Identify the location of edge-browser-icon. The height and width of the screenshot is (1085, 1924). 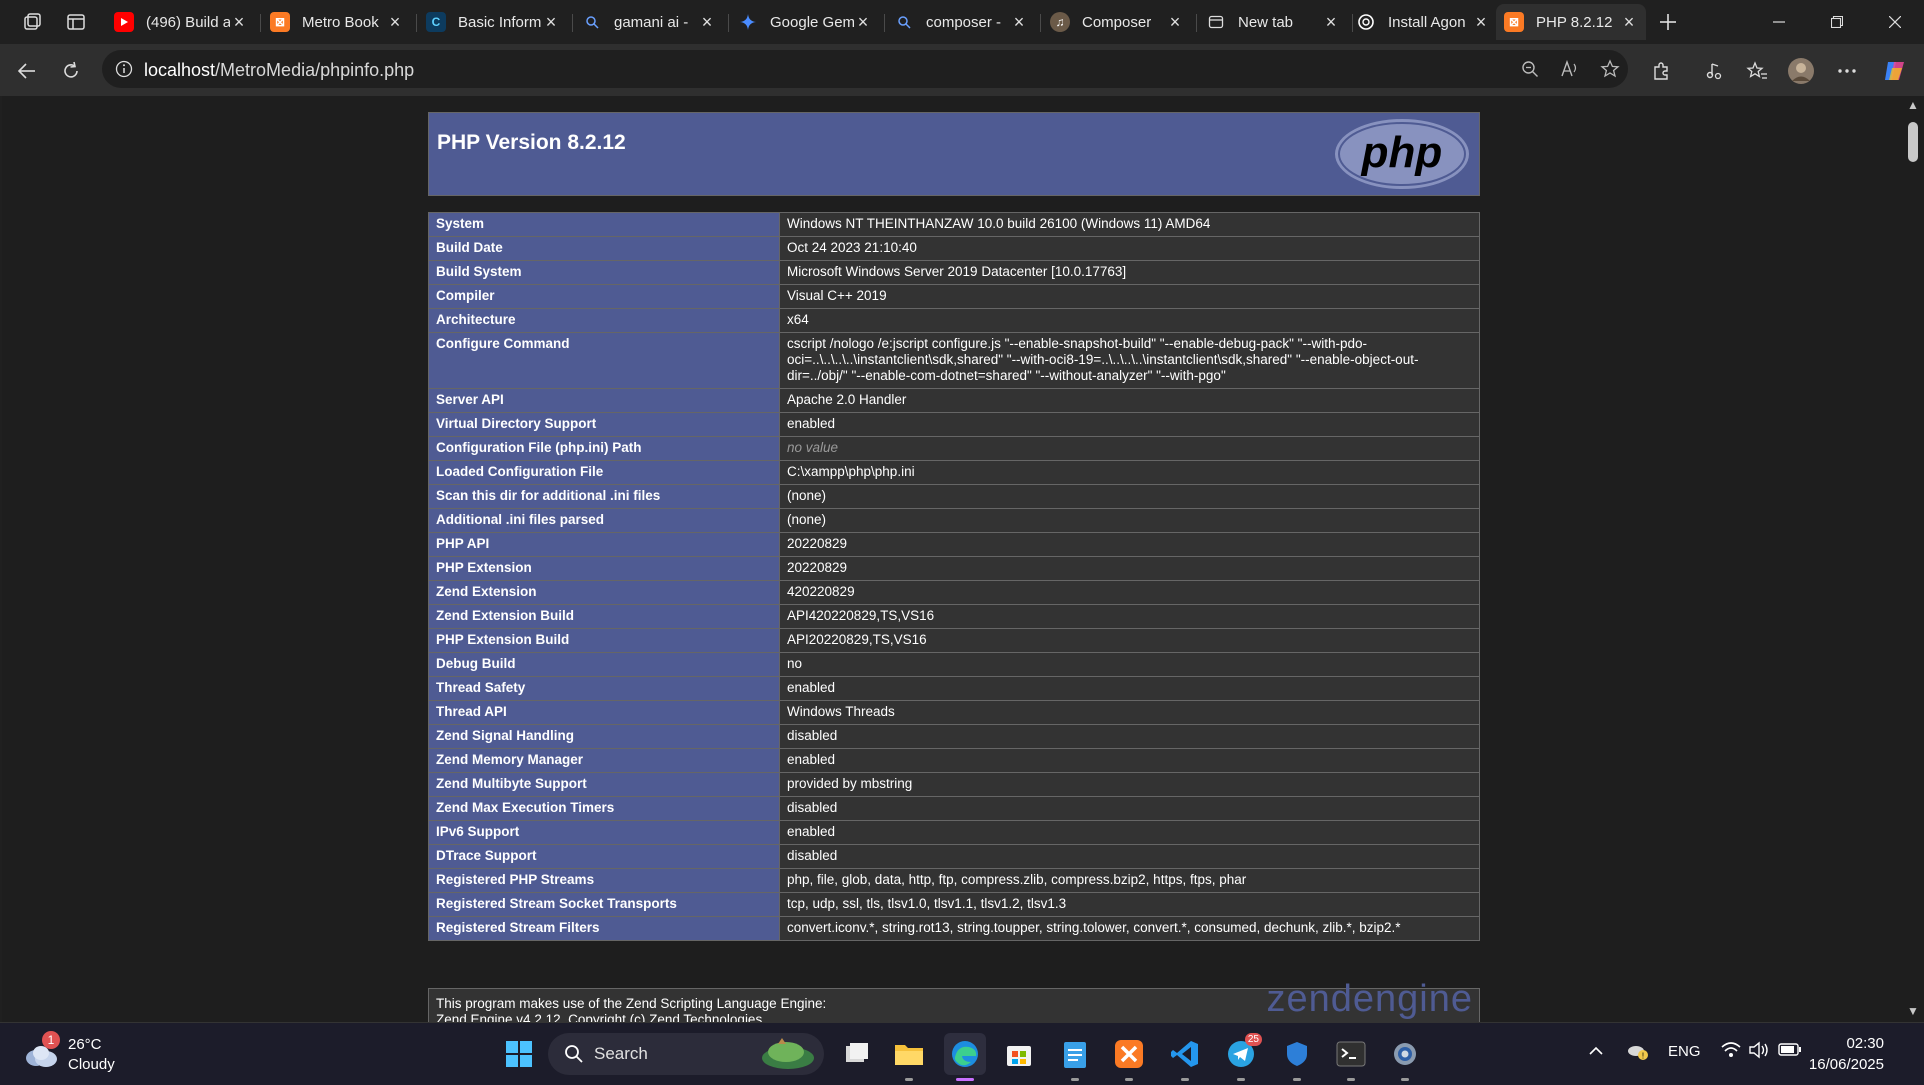
(965, 1057).